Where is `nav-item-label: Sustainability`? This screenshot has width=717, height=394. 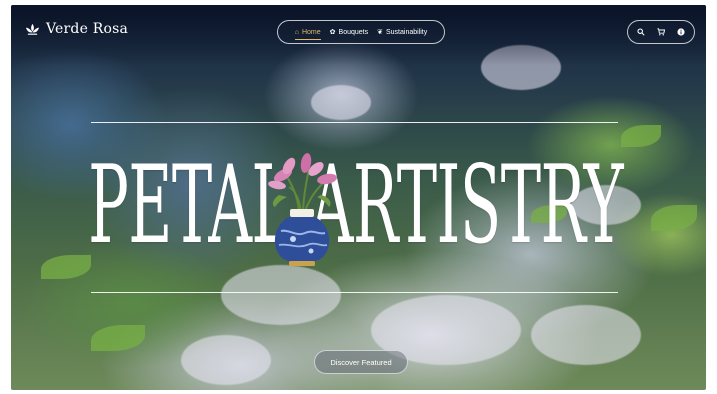
nav-item-label: Sustainability is located at coordinates (407, 32).